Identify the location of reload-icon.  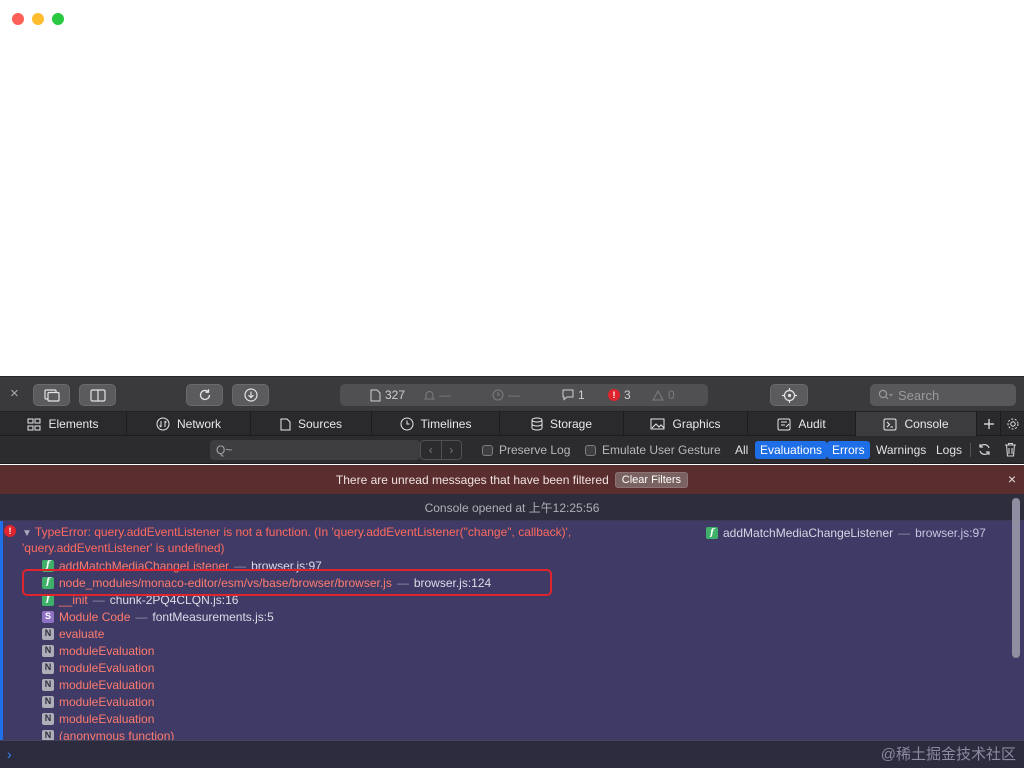
(204, 395).